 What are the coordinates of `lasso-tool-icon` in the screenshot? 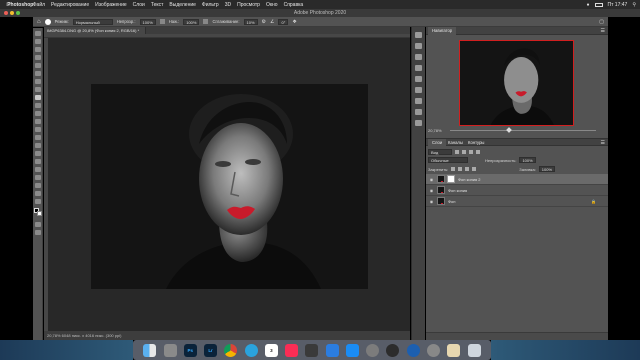 It's located at (37, 49).